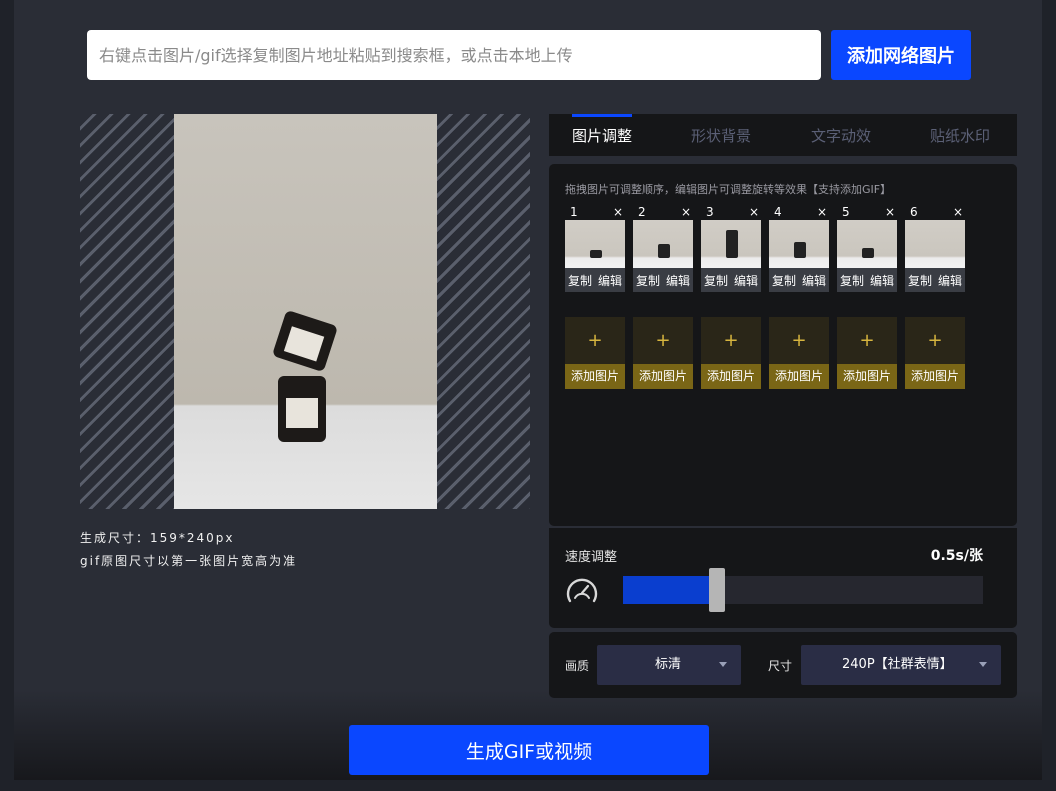 The height and width of the screenshot is (791, 1056). What do you see at coordinates (803, 590) in the screenshot?
I see `speed-slider` at bounding box center [803, 590].